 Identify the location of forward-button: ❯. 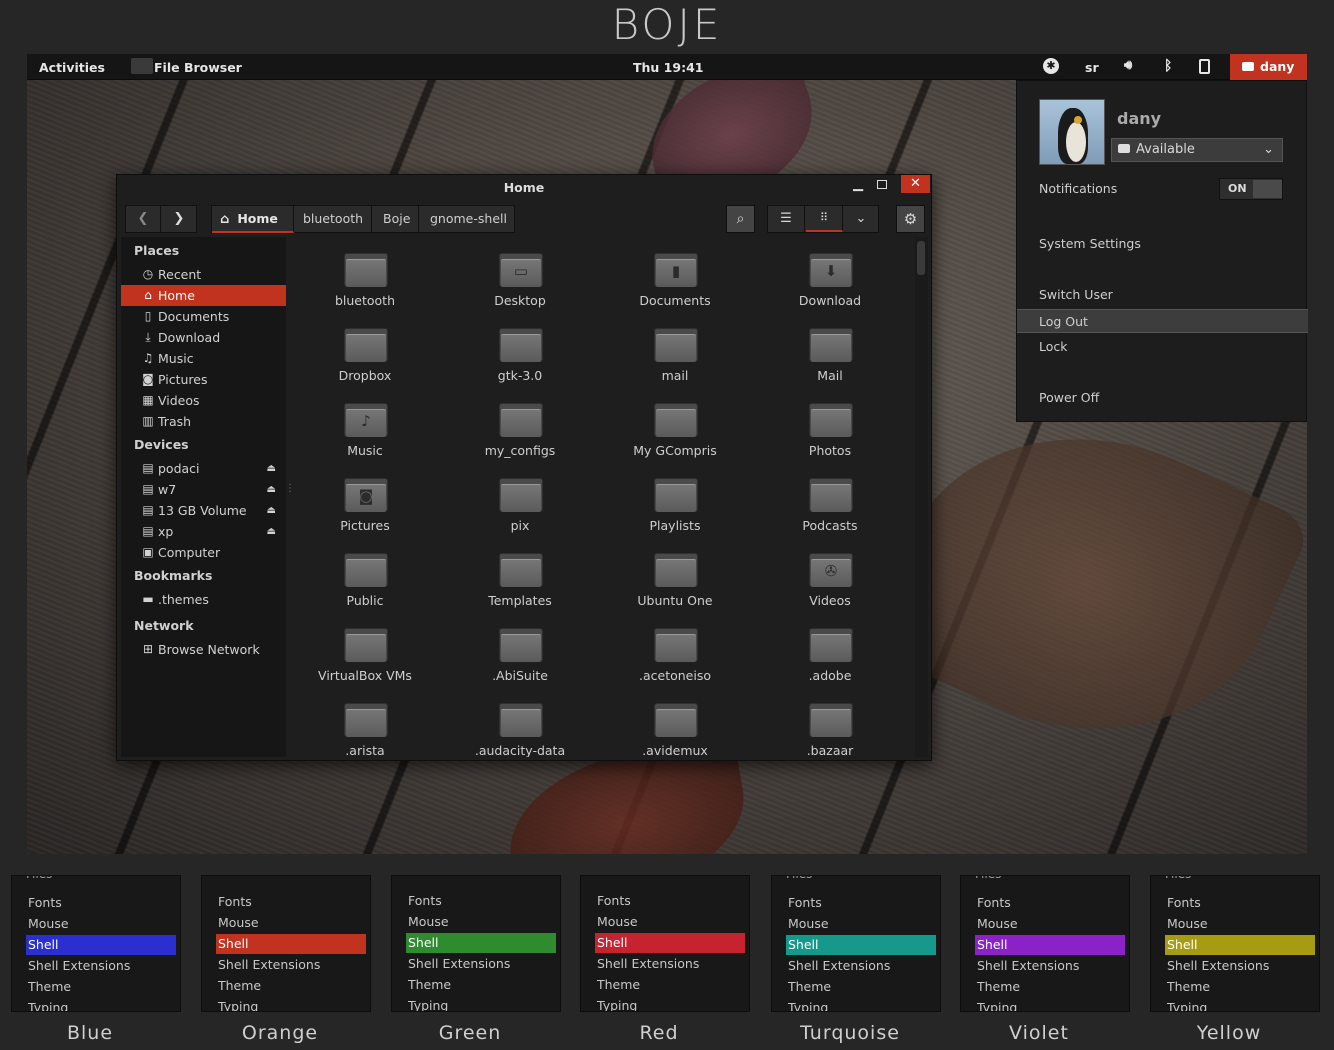
(179, 219).